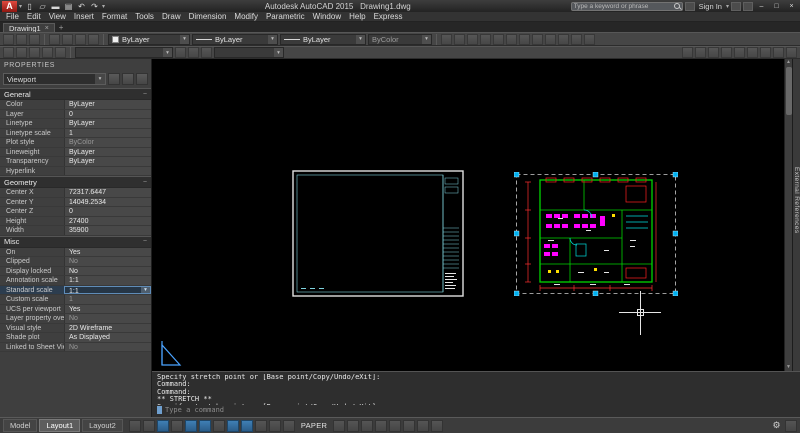 This screenshot has height=433, width=800. I want to click on annotation-visibility-icon, so click(367, 425).